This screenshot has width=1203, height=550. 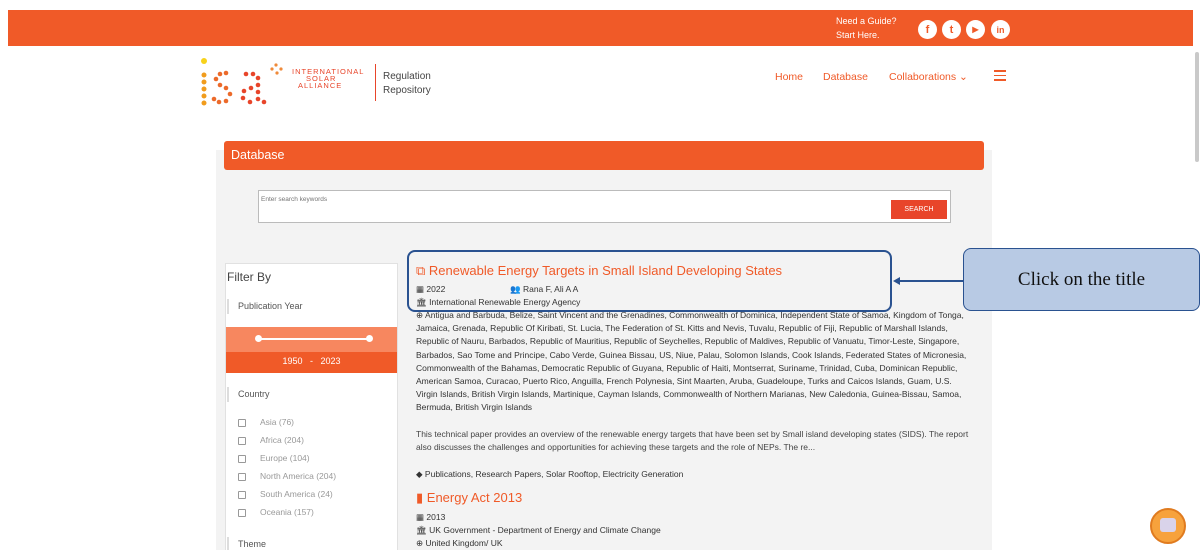 I want to click on robot-face, so click(x=1168, y=525).